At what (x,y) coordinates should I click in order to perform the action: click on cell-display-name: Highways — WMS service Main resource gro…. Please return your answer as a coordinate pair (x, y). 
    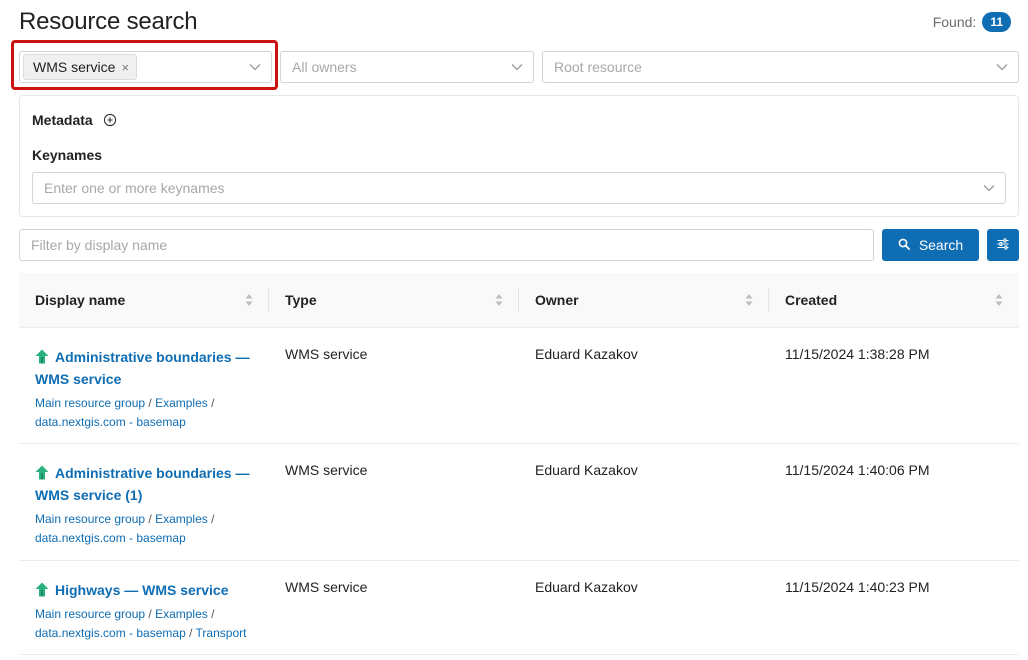
    Looking at the image, I should click on (144, 607).